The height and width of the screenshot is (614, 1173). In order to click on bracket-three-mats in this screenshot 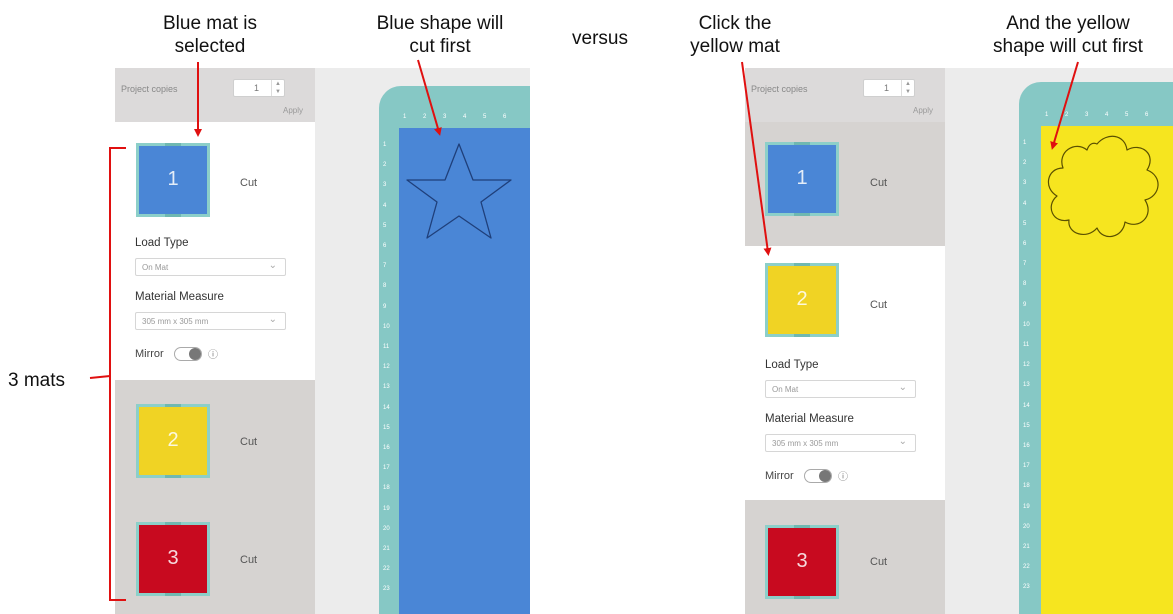, I will do `click(107, 374)`.